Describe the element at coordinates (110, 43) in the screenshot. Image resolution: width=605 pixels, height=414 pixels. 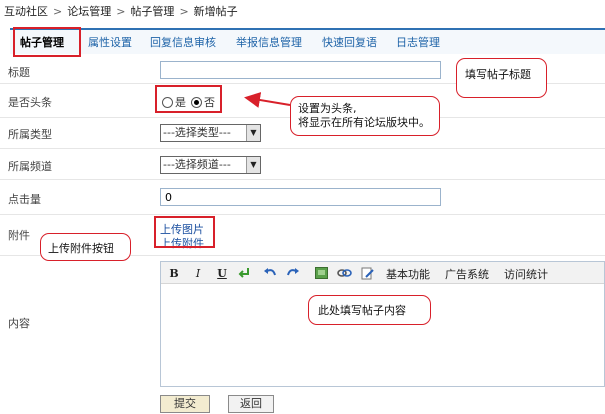
I see `tab-property-settings: 属性设置` at that location.